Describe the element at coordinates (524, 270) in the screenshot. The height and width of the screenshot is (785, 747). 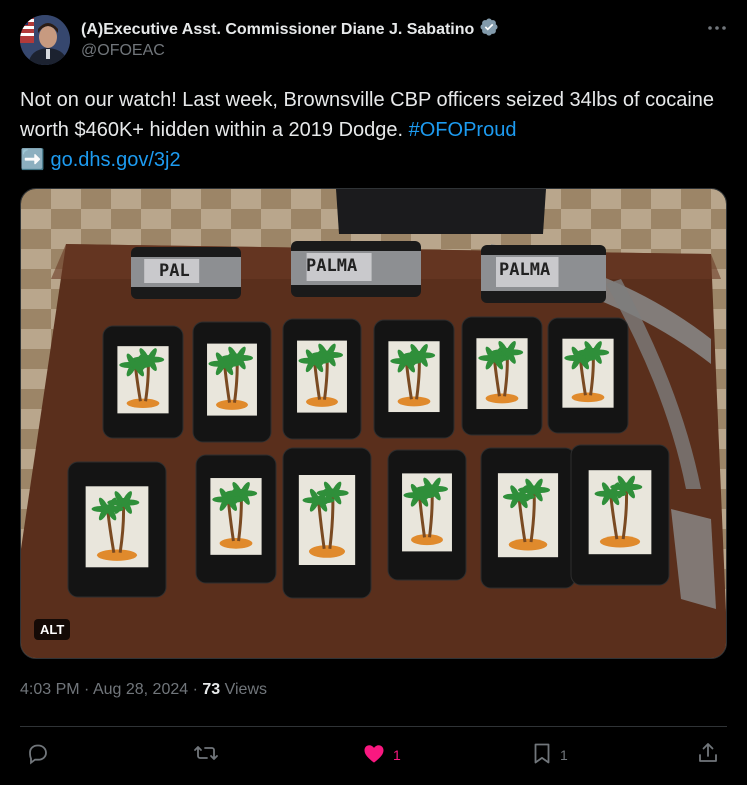
I see `package-label-2: PALMA` at that location.